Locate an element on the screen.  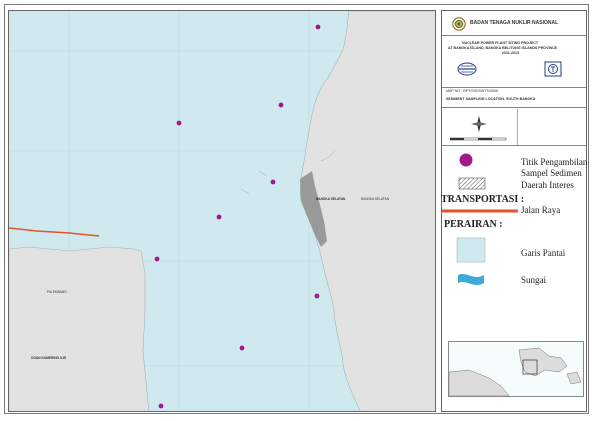
river-legend-icon is located at coordinates (471, 279).